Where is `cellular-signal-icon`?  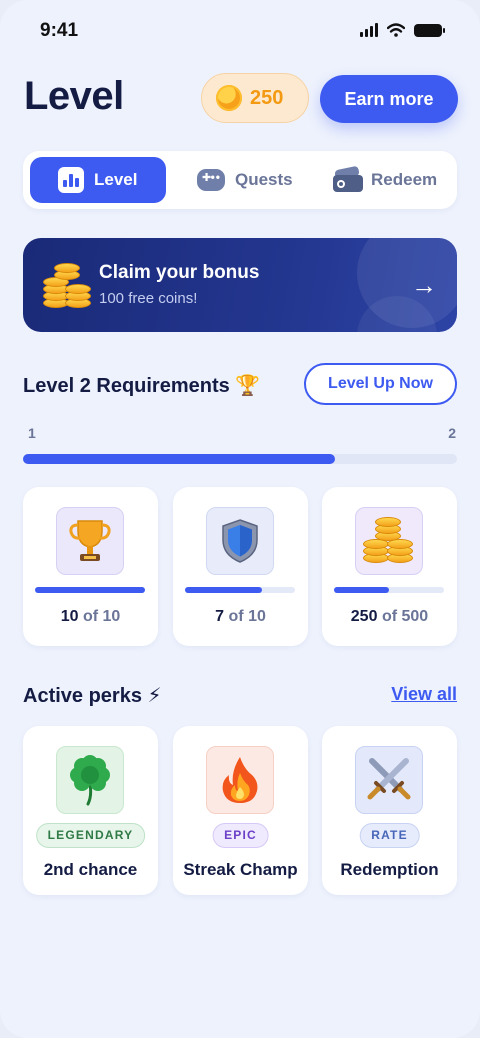
cellular-signal-icon is located at coordinates (369, 30).